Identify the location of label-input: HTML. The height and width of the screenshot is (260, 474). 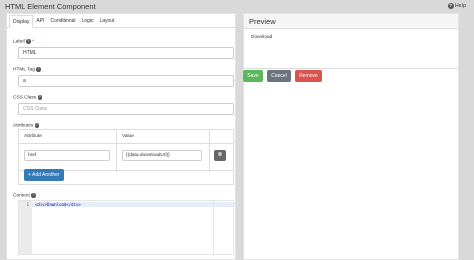
(126, 53).